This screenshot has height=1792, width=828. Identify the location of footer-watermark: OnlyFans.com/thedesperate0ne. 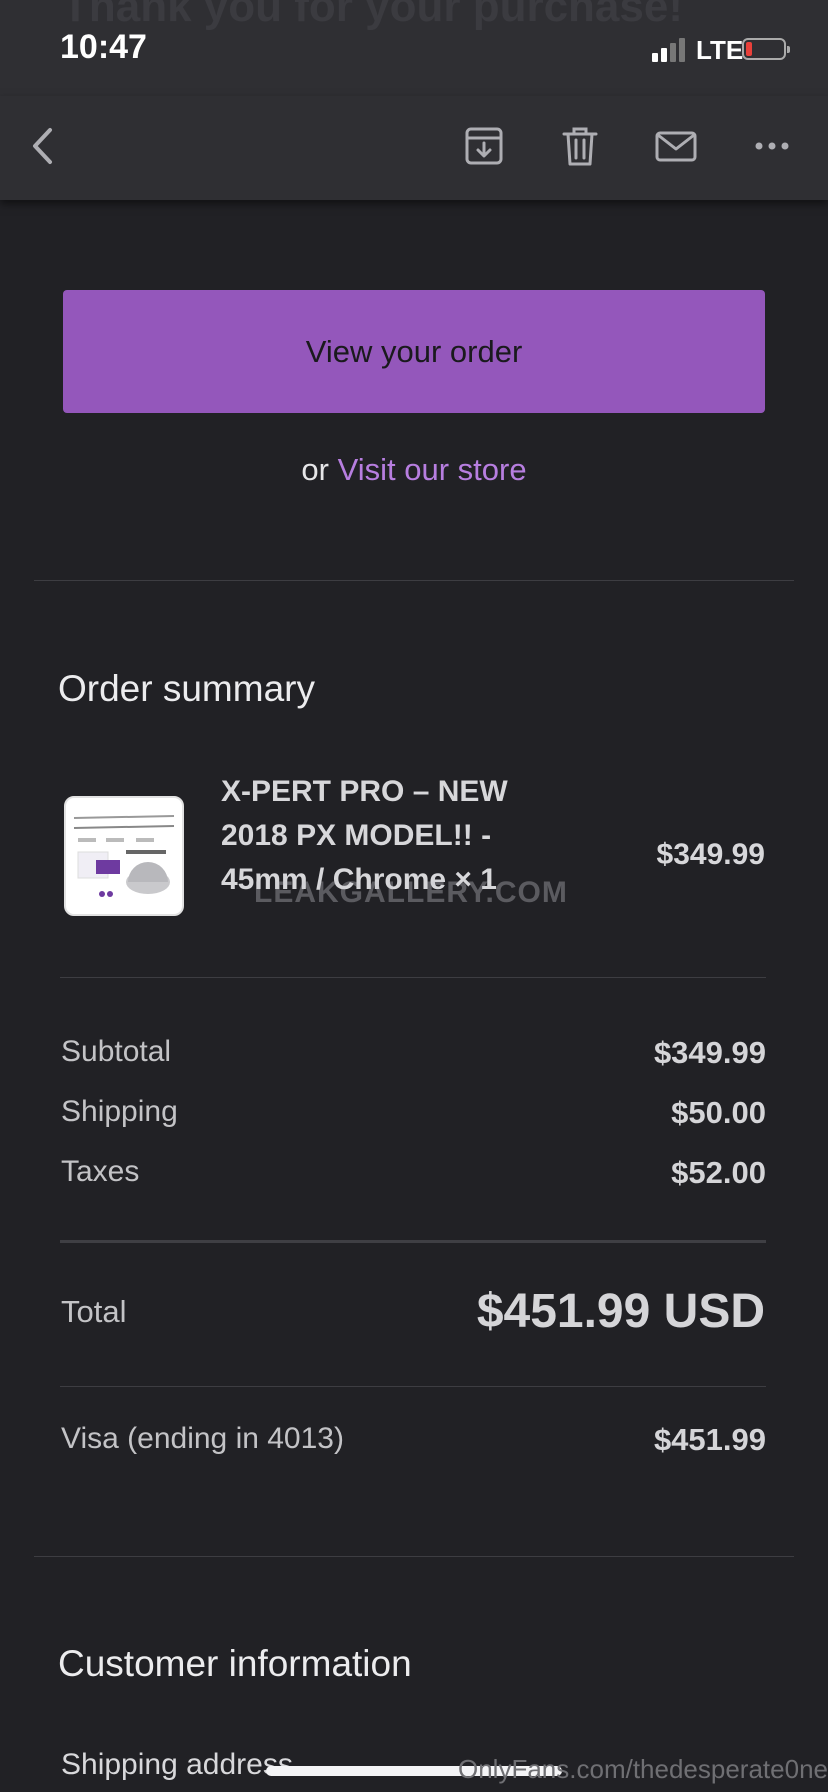
(643, 1769).